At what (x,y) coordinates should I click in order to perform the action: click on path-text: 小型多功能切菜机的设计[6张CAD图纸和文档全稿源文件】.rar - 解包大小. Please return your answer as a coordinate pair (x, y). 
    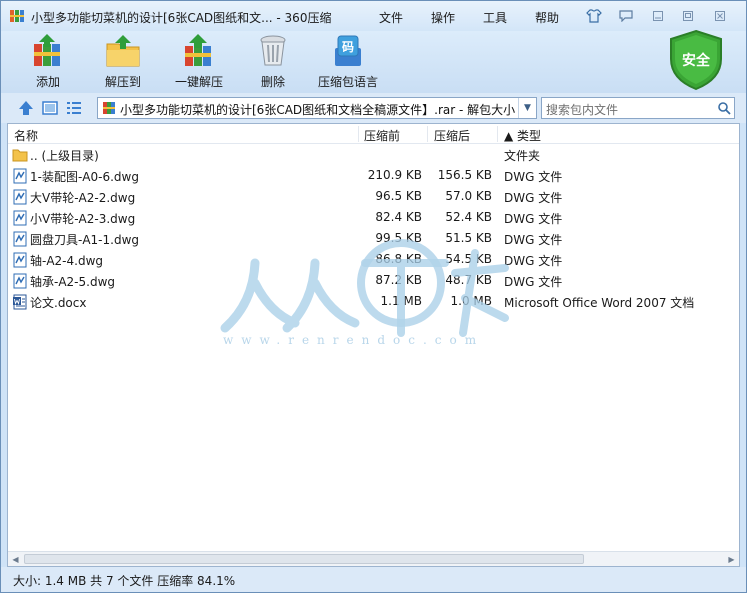
    Looking at the image, I should click on (318, 110).